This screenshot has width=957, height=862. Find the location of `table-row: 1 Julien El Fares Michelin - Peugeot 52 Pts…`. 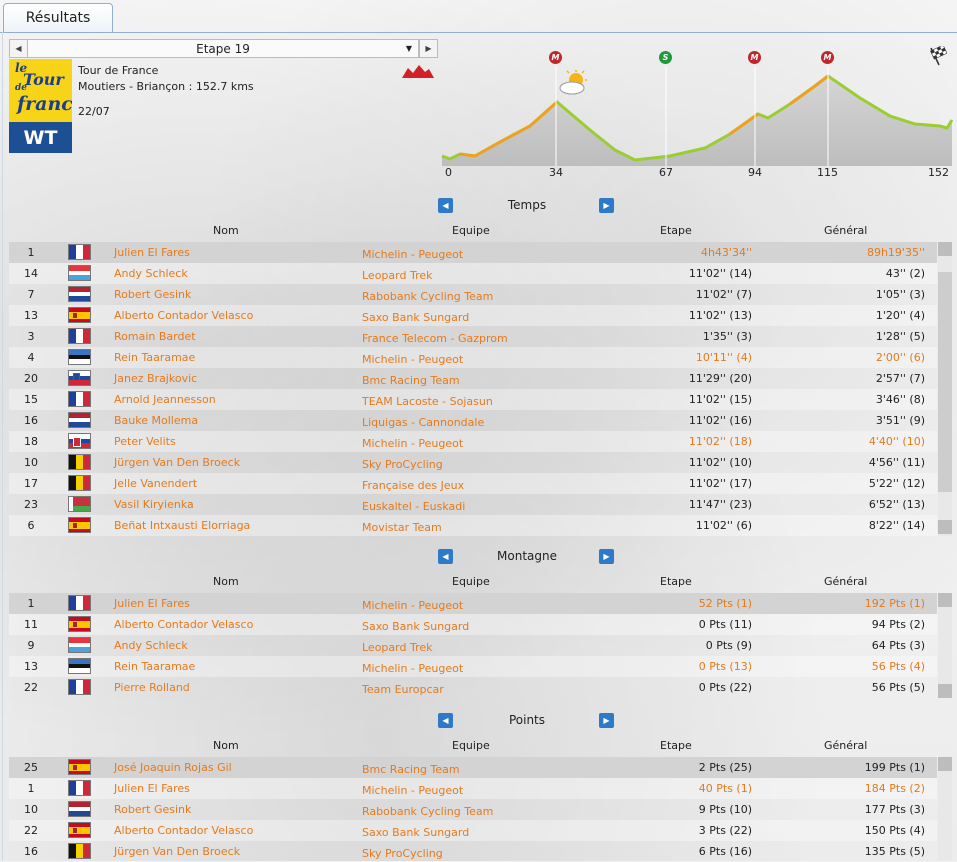

table-row: 1 Julien El Fares Michelin - Peugeot 52 Pts… is located at coordinates (473, 603).